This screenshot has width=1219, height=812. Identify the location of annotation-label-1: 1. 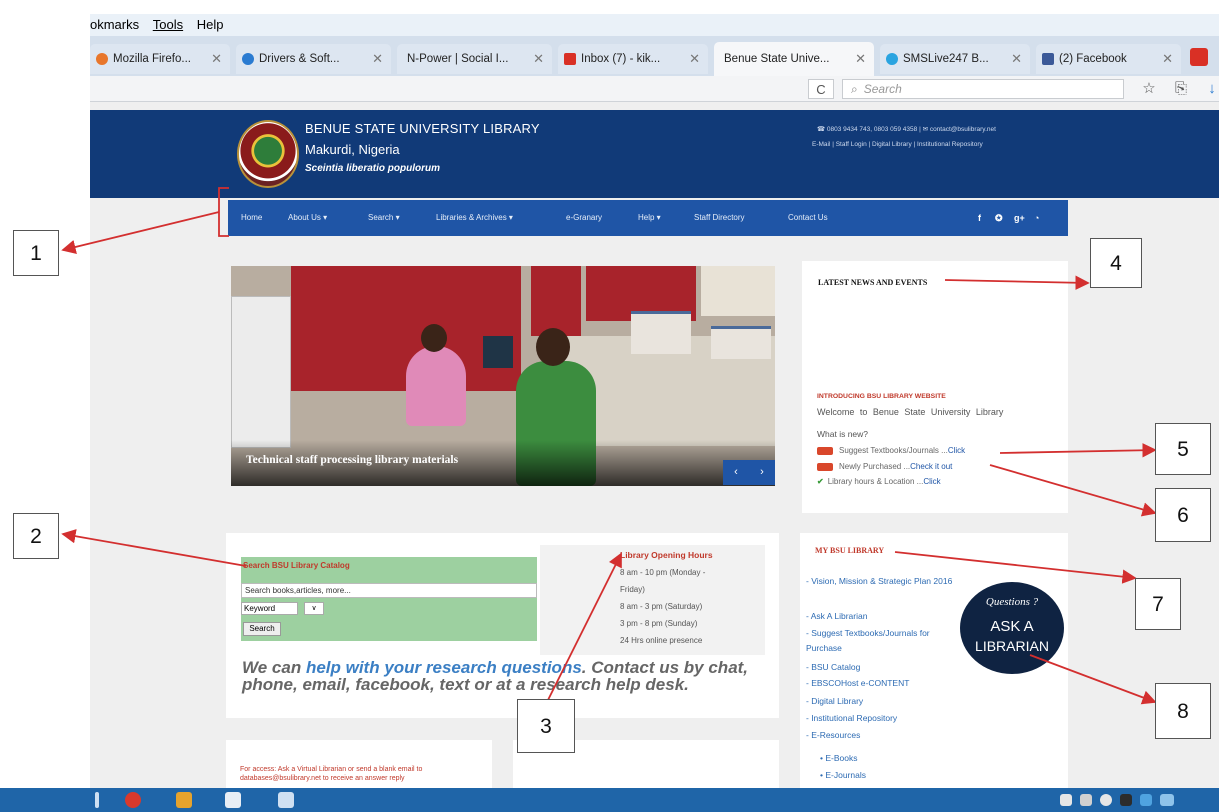
(36, 253).